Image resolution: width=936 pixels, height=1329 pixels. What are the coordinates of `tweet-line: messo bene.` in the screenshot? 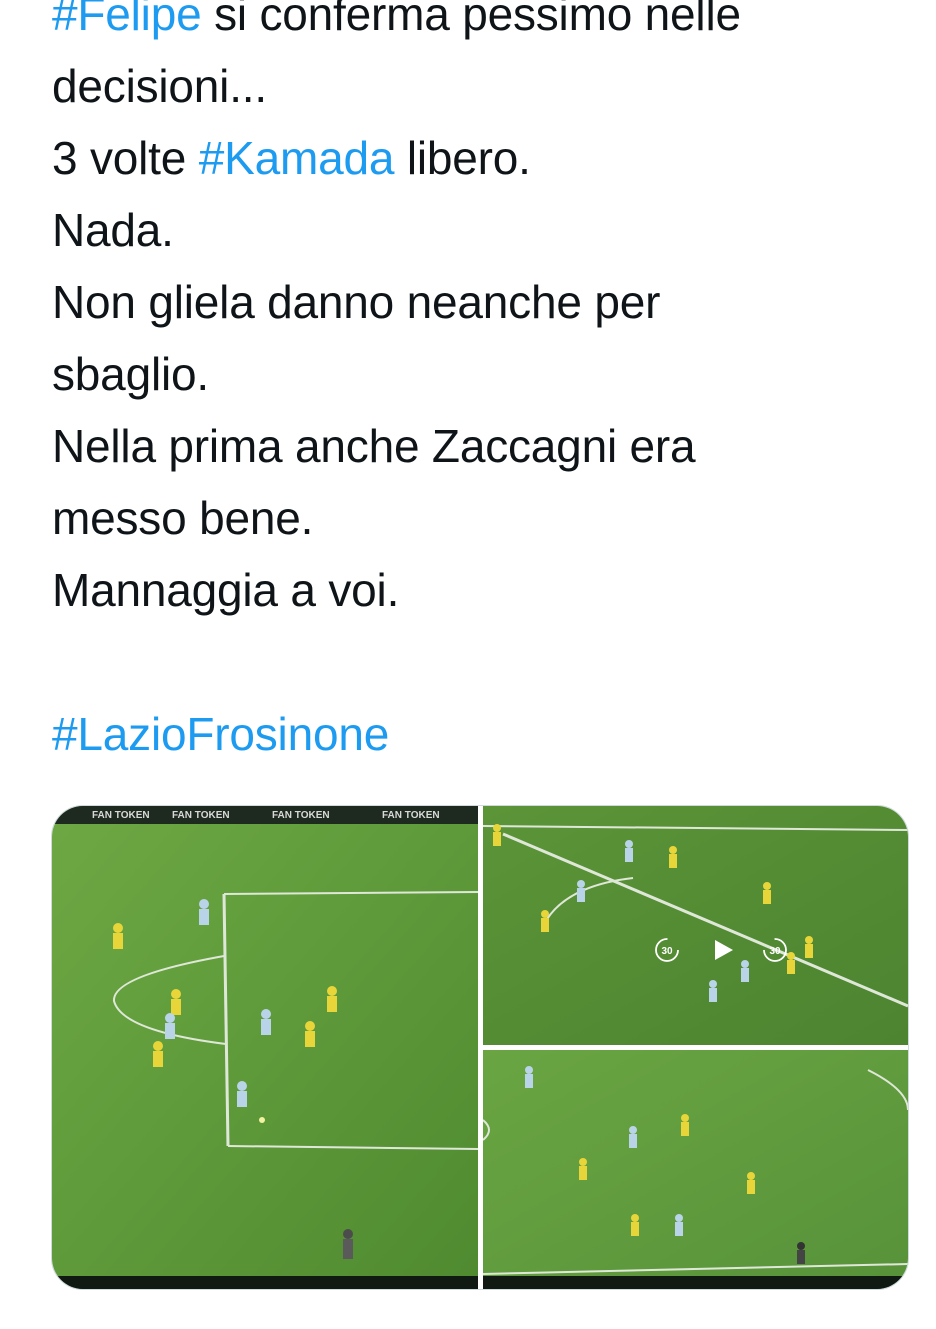 It's located at (472, 518).